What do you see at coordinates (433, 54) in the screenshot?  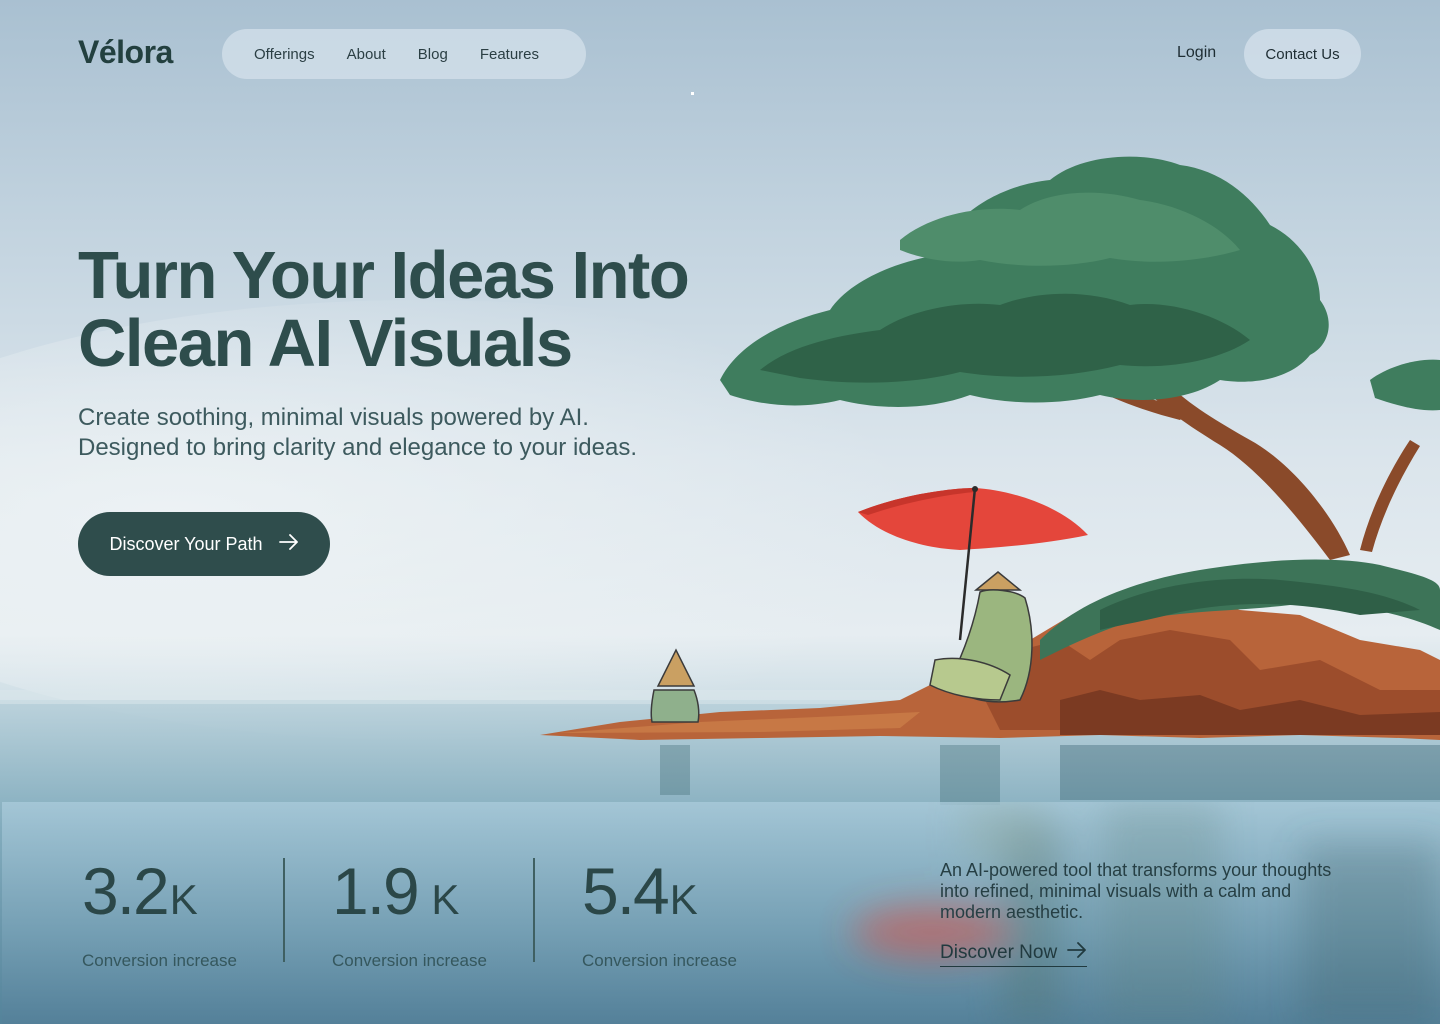 I see `nav-item-blog: Blog` at bounding box center [433, 54].